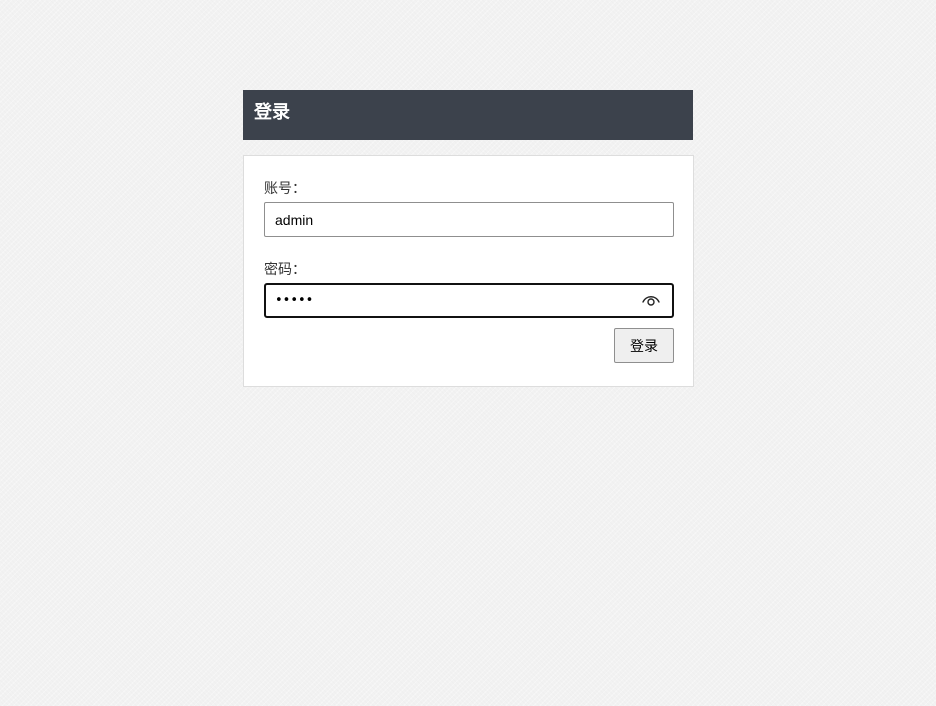 The width and height of the screenshot is (936, 706). What do you see at coordinates (651, 300) in the screenshot?
I see `eye-icon` at bounding box center [651, 300].